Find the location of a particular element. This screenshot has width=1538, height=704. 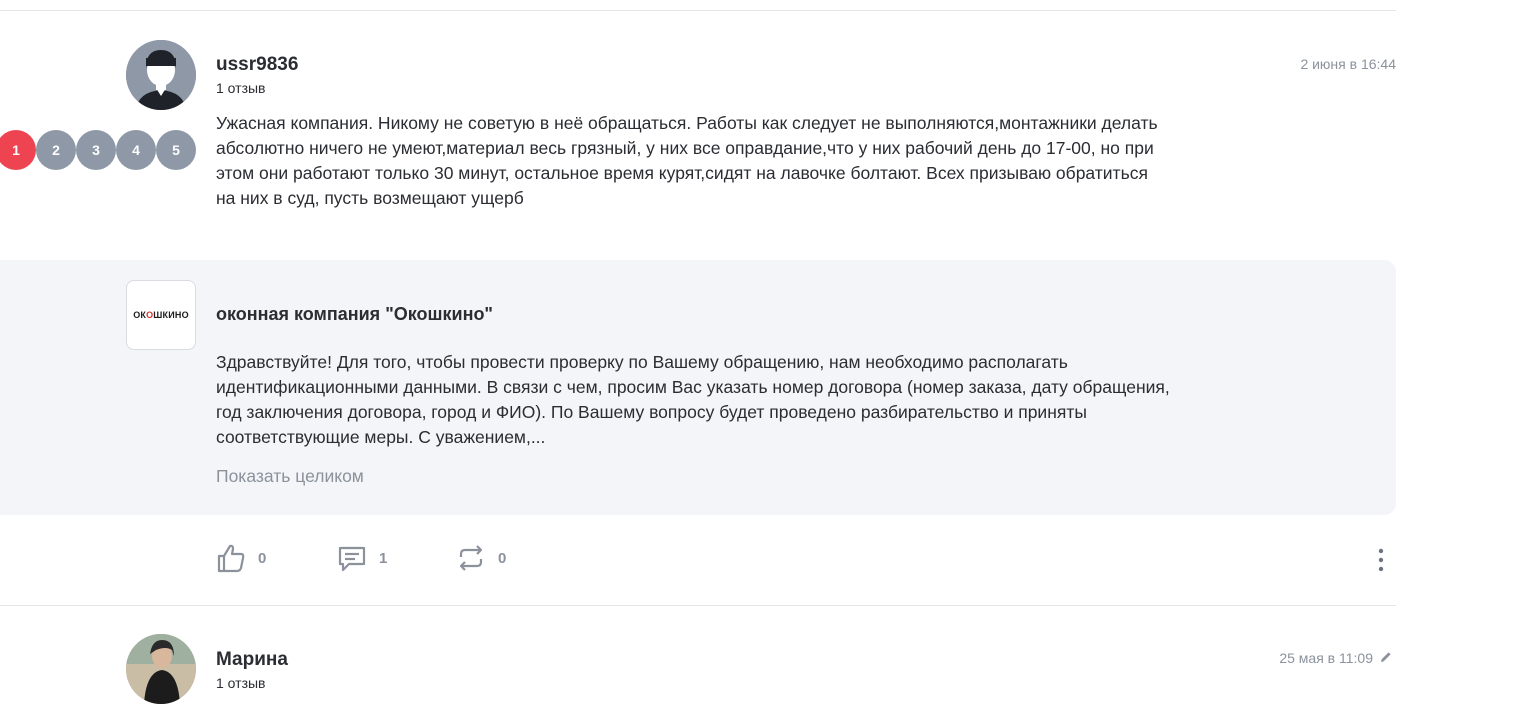

comment-count: 1 is located at coordinates (383, 558).